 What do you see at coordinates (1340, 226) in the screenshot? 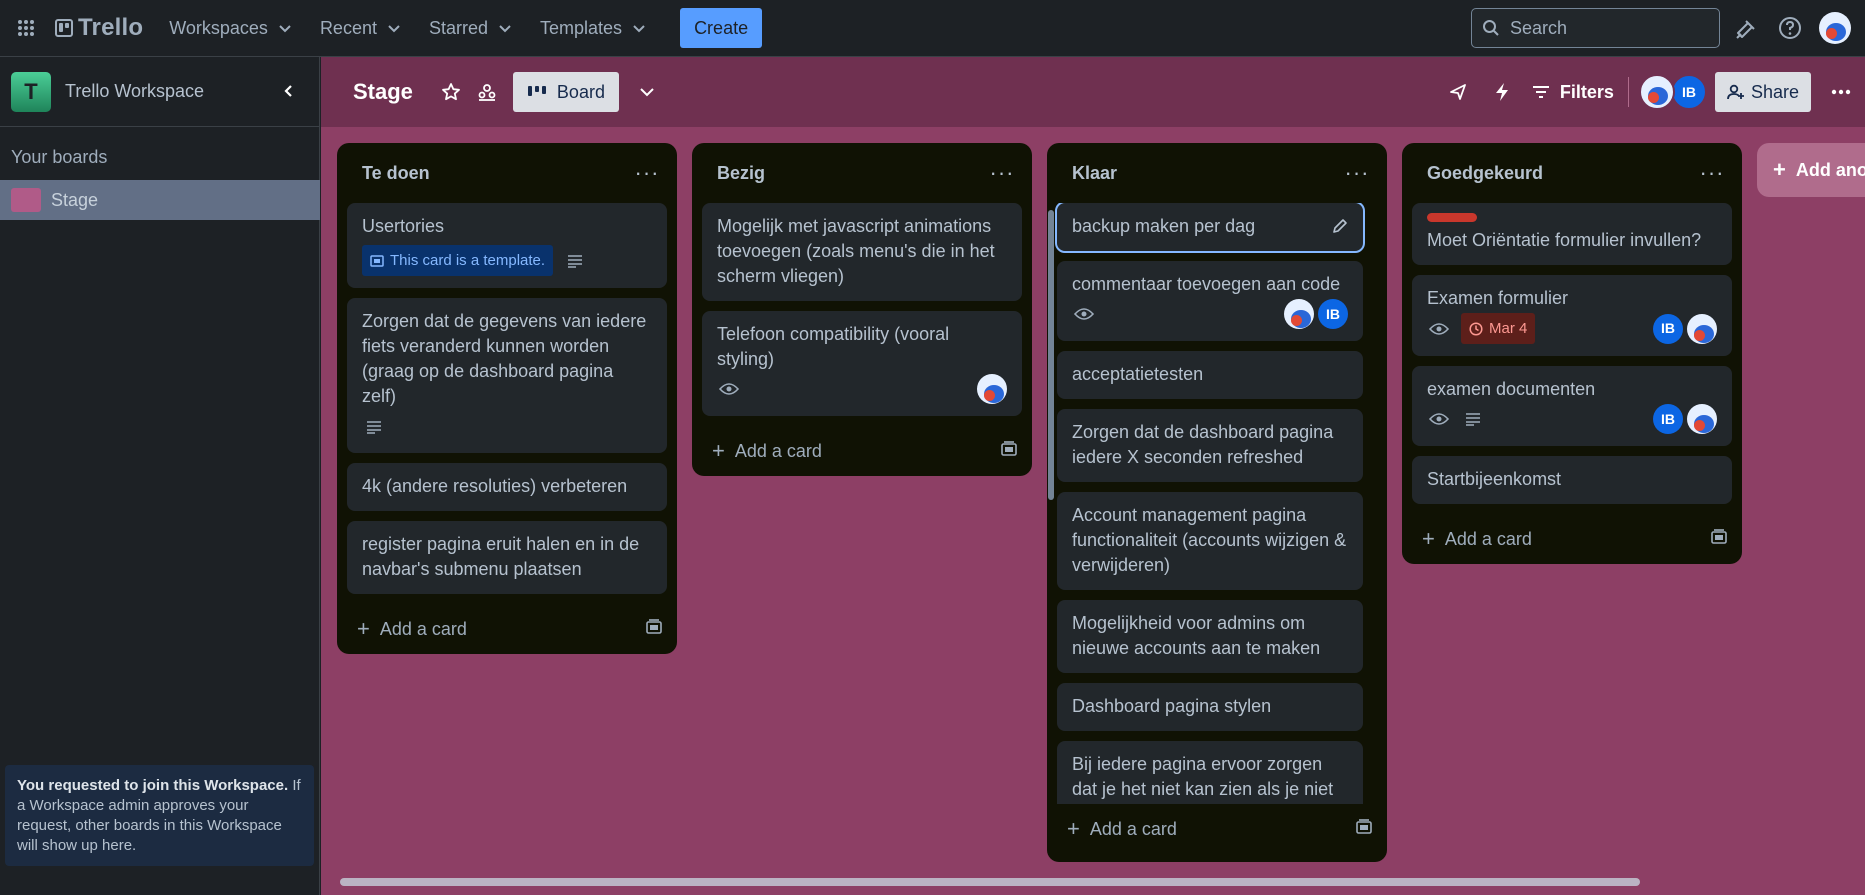
I see `edit-pencil-icon` at bounding box center [1340, 226].